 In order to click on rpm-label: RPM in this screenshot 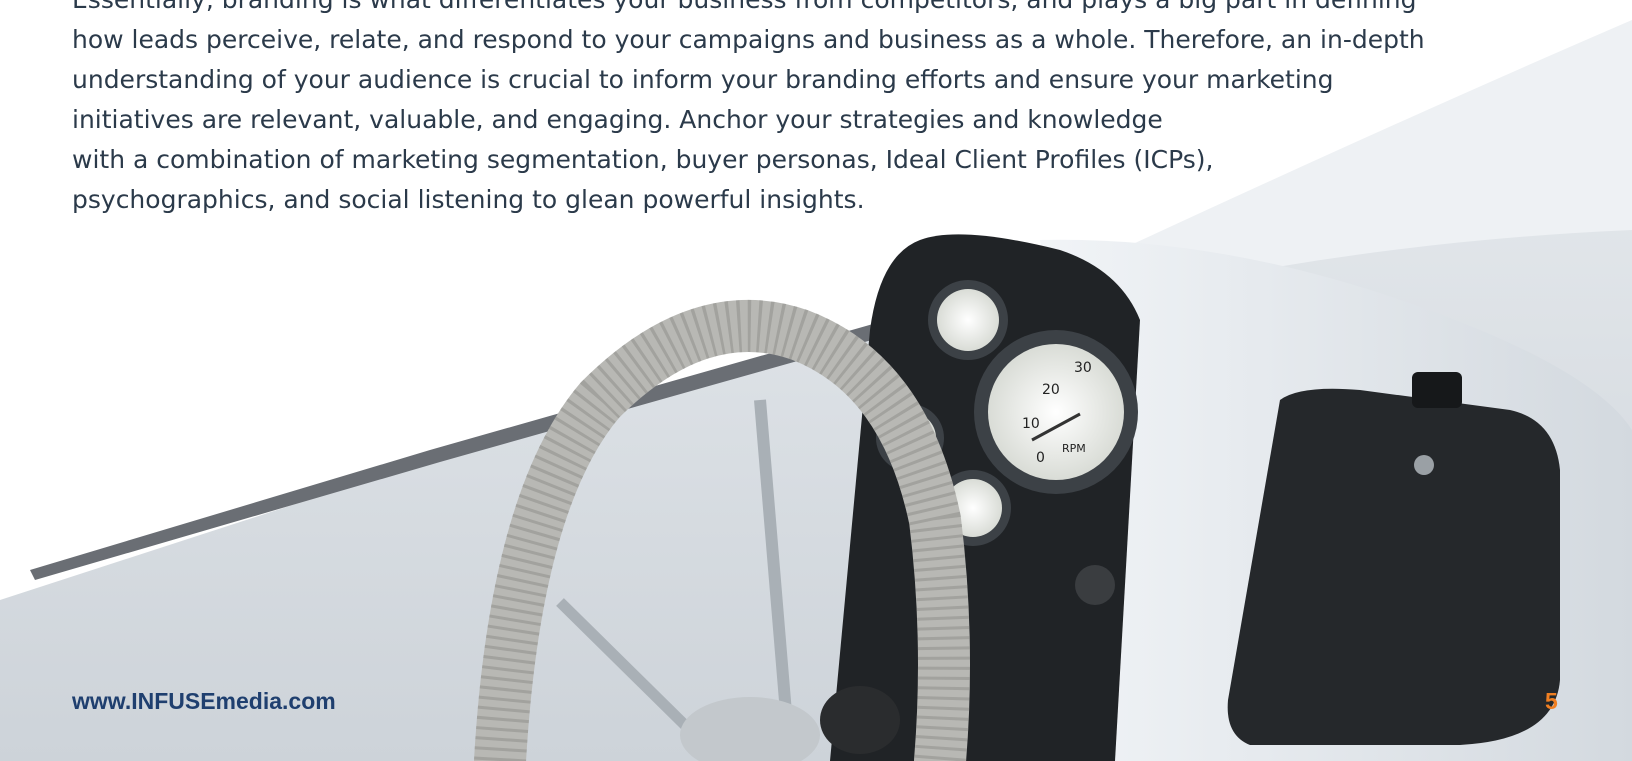, I will do `click(1074, 448)`.